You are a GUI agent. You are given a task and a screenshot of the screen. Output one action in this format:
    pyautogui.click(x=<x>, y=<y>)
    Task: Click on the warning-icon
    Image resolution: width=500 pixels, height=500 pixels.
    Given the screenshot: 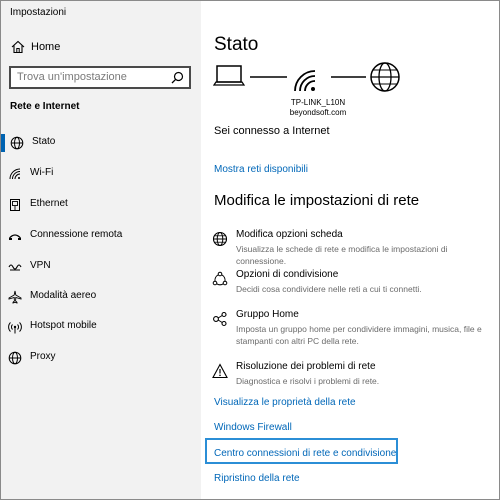 What is the action you would take?
    pyautogui.click(x=220, y=371)
    